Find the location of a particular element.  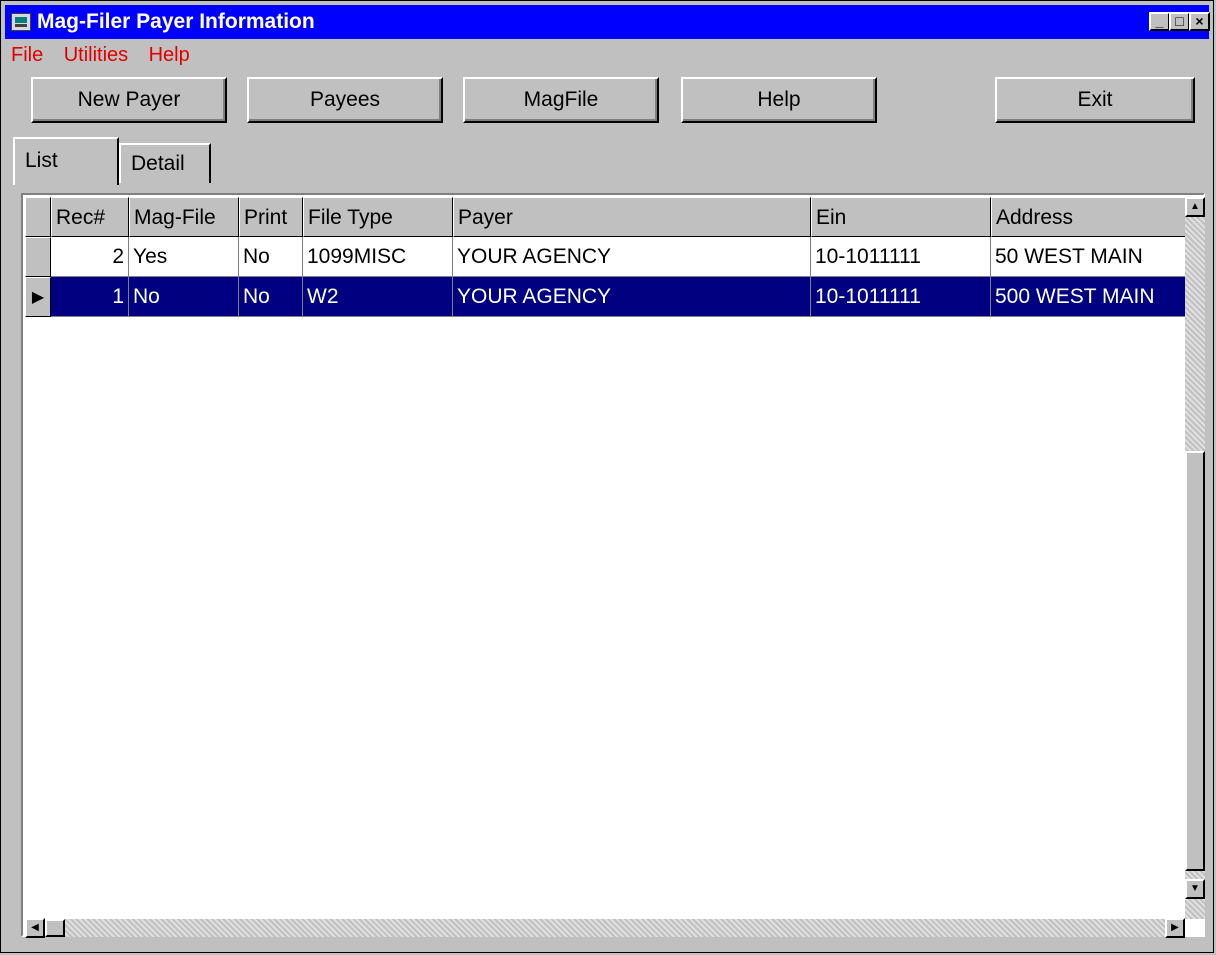

scroll-left-icon: ◀ is located at coordinates (35, 928).